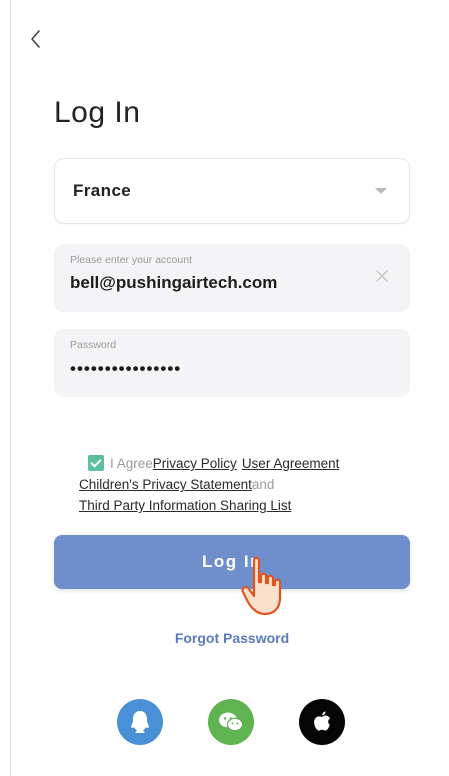 The width and height of the screenshot is (449, 776). I want to click on qq-login-button, so click(140, 722).